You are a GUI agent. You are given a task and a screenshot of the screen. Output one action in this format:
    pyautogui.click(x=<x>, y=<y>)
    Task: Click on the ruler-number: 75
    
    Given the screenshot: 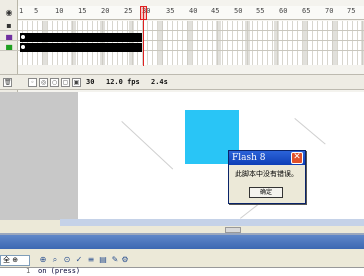 What is the action you would take?
    pyautogui.click(x=351, y=11)
    